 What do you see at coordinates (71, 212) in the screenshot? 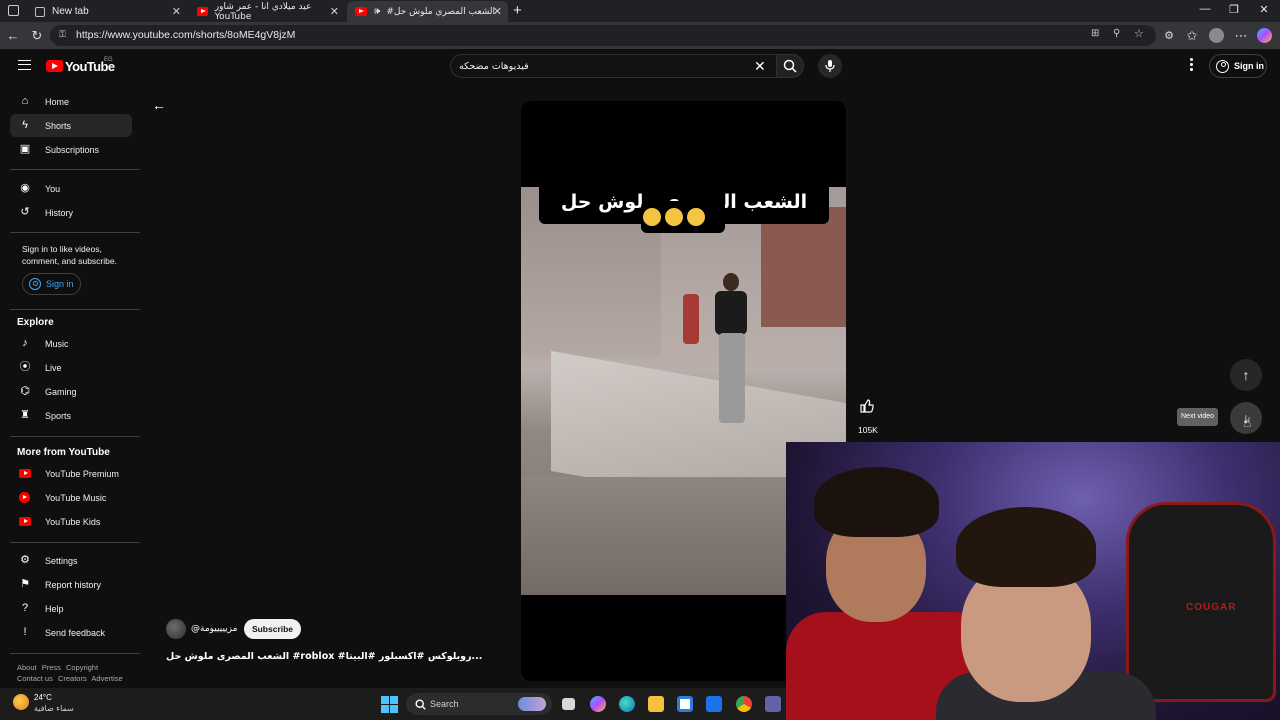
I see `sidebar-item-history: ↺ History` at bounding box center [71, 212].